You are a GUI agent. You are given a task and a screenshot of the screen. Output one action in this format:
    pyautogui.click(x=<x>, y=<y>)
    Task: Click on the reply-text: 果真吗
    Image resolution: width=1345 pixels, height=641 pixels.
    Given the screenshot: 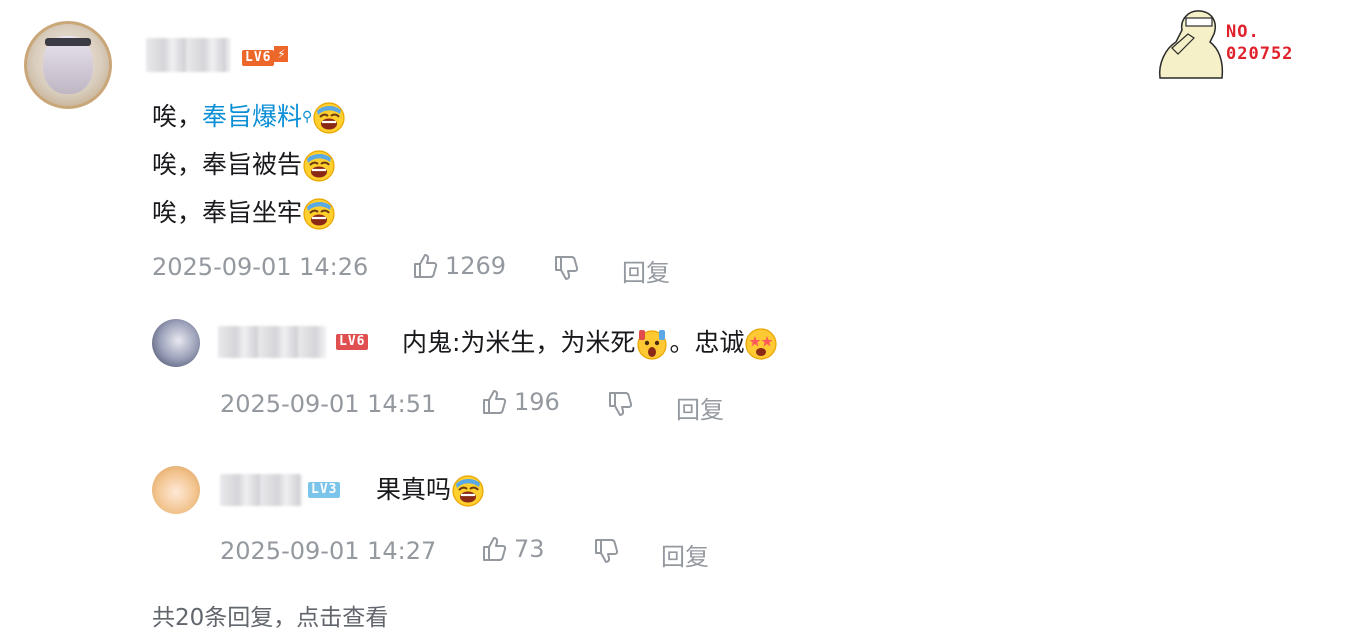 What is the action you would take?
    pyautogui.click(x=430, y=490)
    